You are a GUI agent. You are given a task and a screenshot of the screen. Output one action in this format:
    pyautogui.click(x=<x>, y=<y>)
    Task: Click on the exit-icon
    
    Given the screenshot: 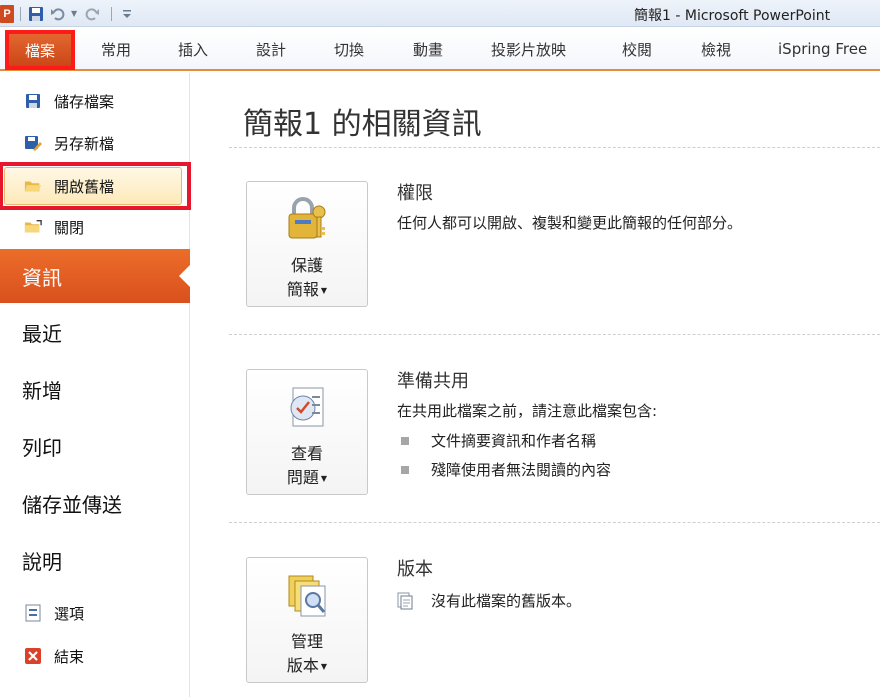 What is the action you would take?
    pyautogui.click(x=33, y=656)
    